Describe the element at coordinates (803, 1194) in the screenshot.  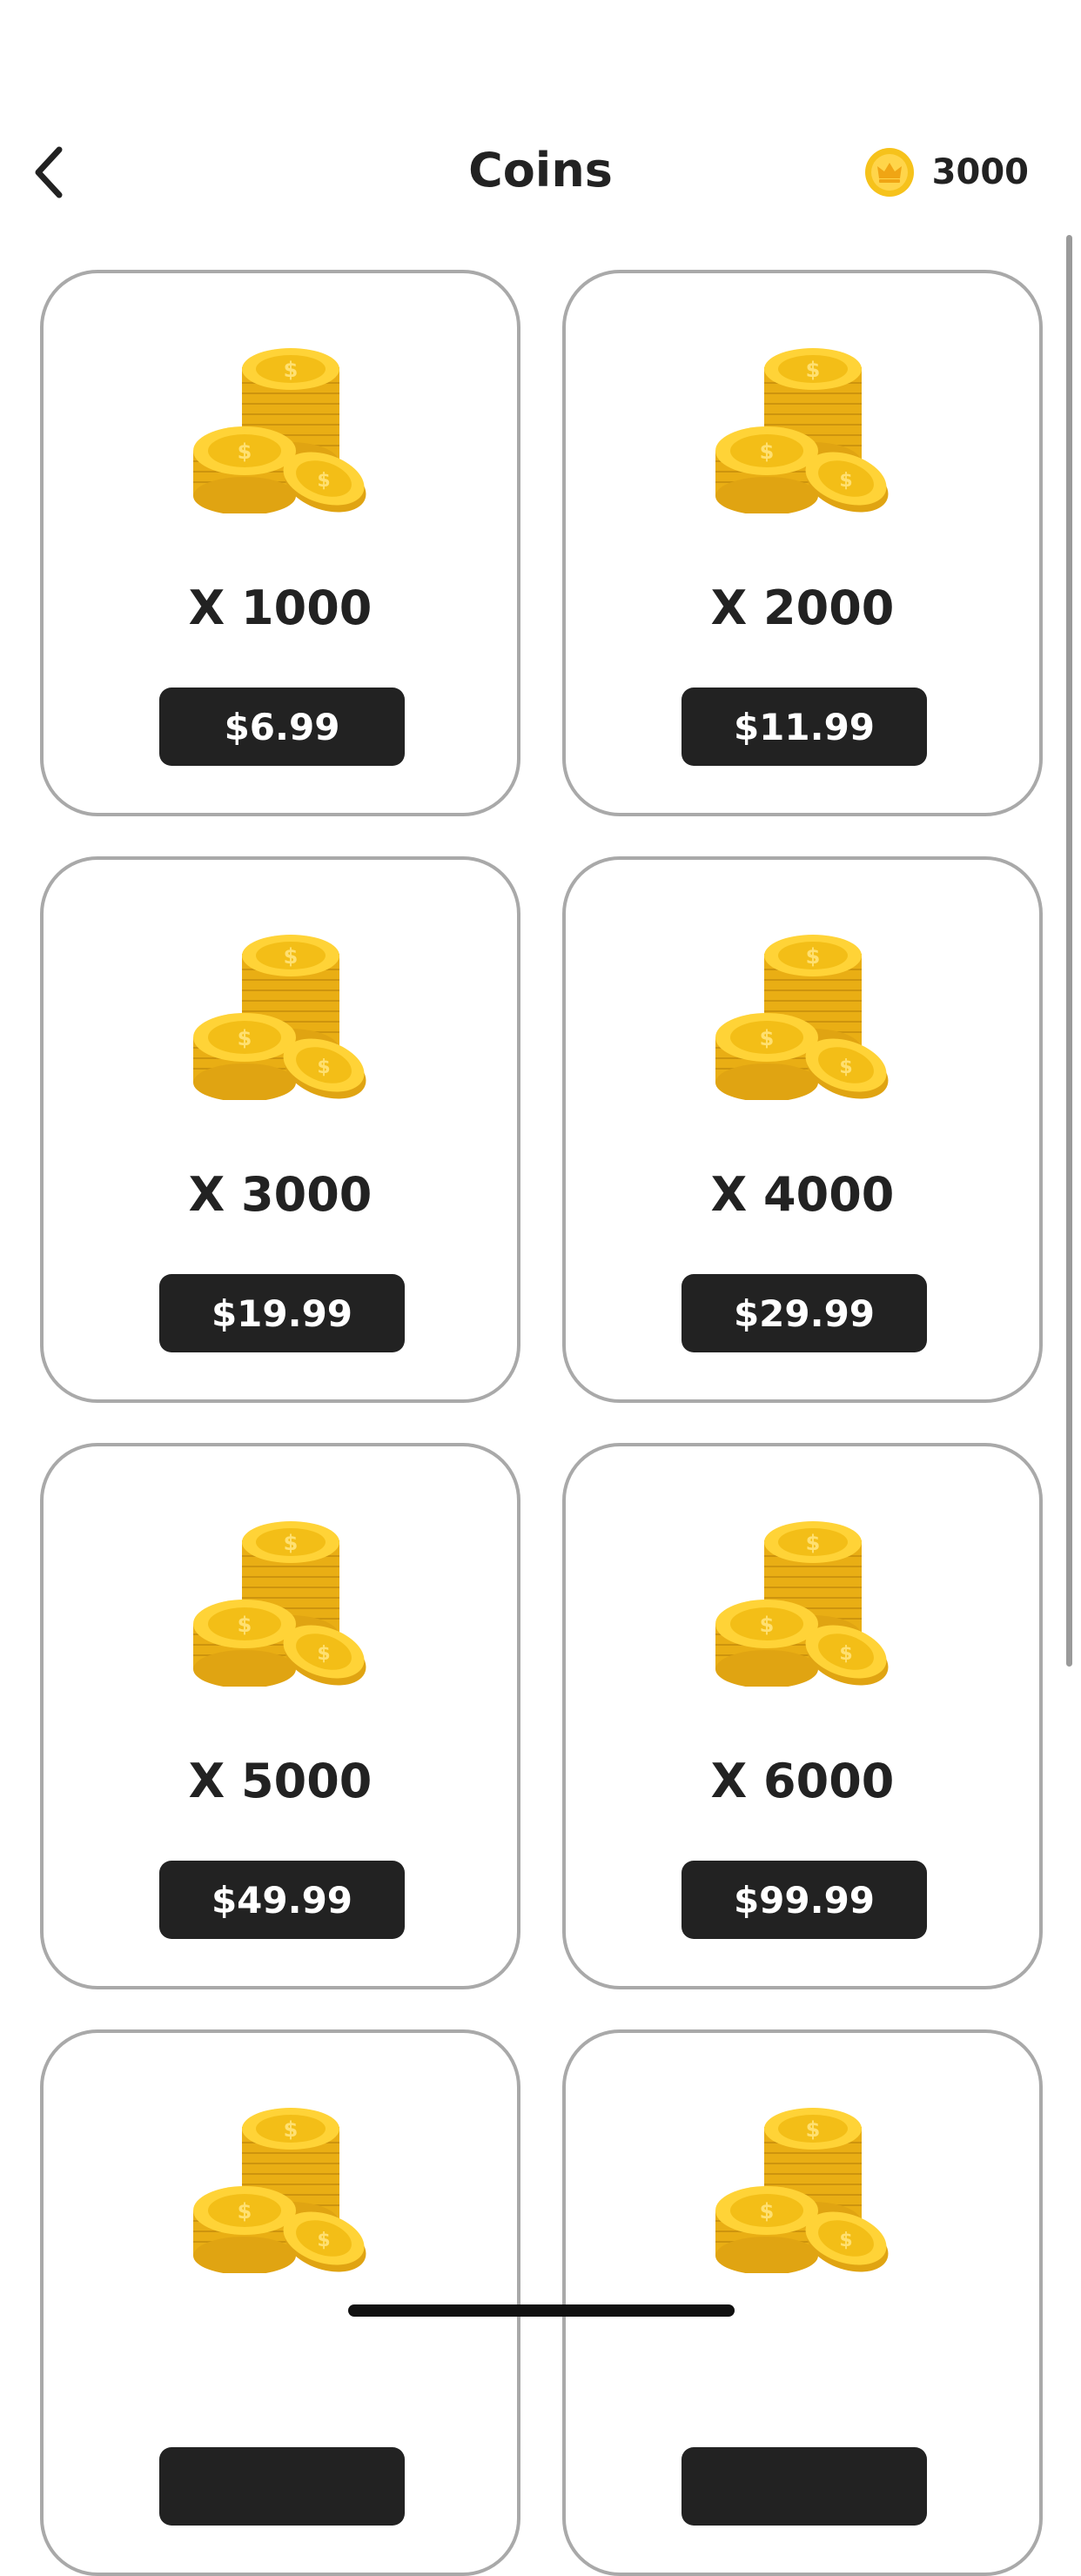
I see `coin-quantity: X 4000` at that location.